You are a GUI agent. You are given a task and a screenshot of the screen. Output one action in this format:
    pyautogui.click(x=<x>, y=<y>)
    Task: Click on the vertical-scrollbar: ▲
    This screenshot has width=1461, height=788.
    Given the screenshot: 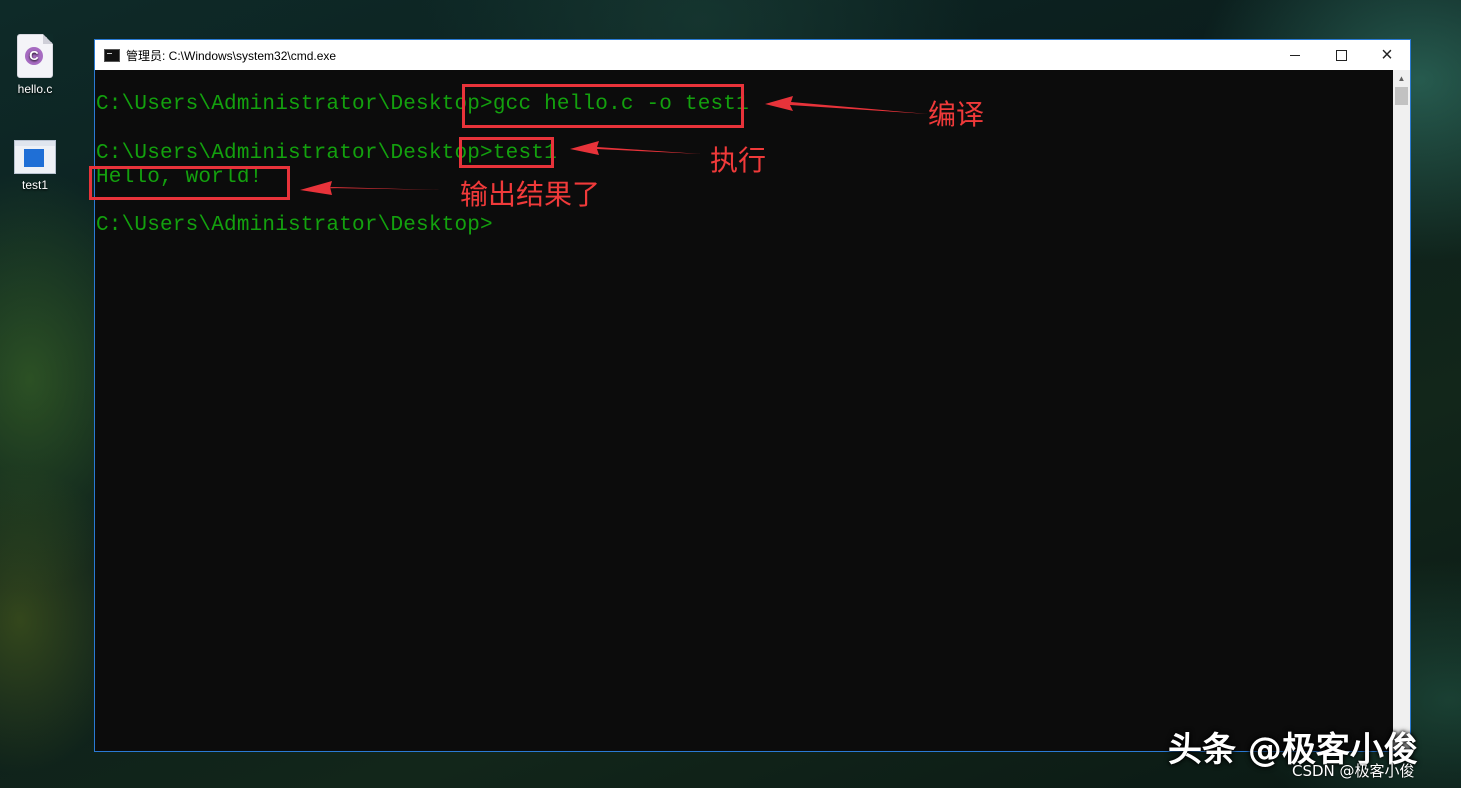 What is the action you would take?
    pyautogui.click(x=1401, y=410)
    